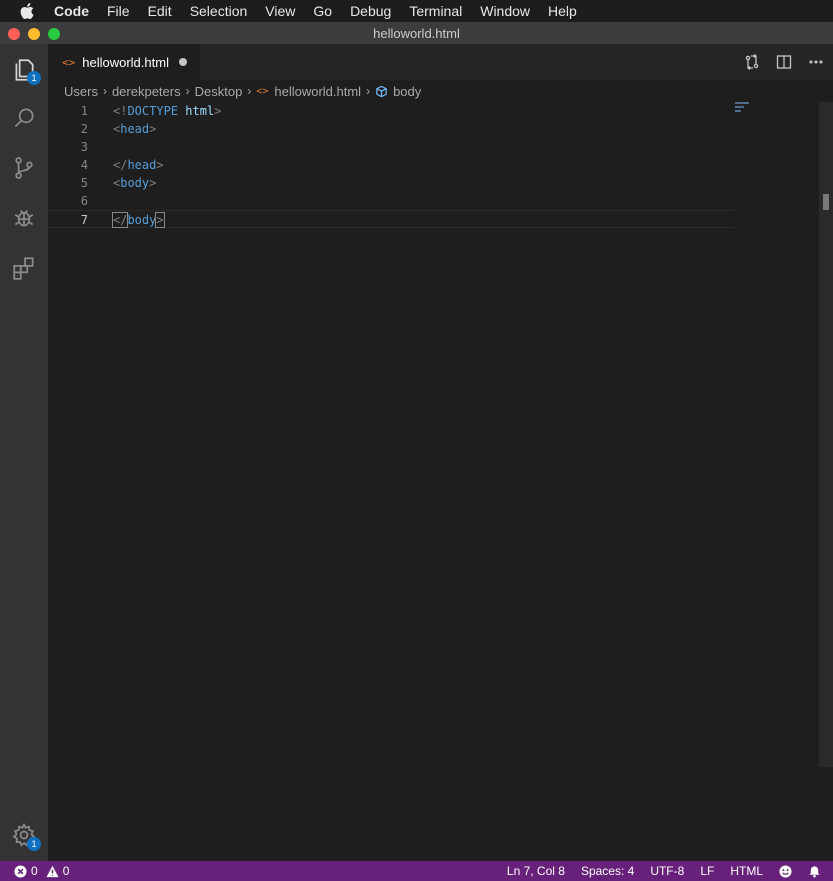 This screenshot has width=833, height=881. What do you see at coordinates (505, 11) in the screenshot?
I see `menu-window: Window` at bounding box center [505, 11].